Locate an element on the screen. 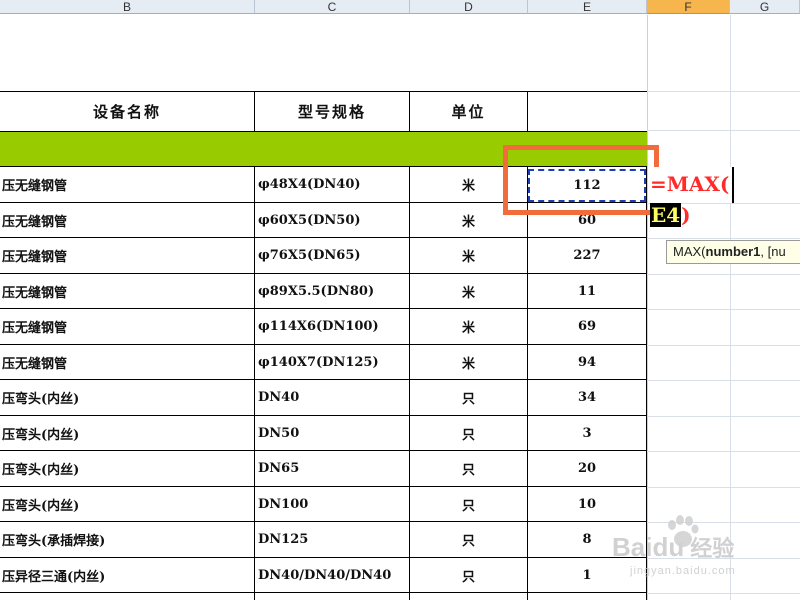 This screenshot has height=600, width=800. cell-text: 1 is located at coordinates (587, 575).